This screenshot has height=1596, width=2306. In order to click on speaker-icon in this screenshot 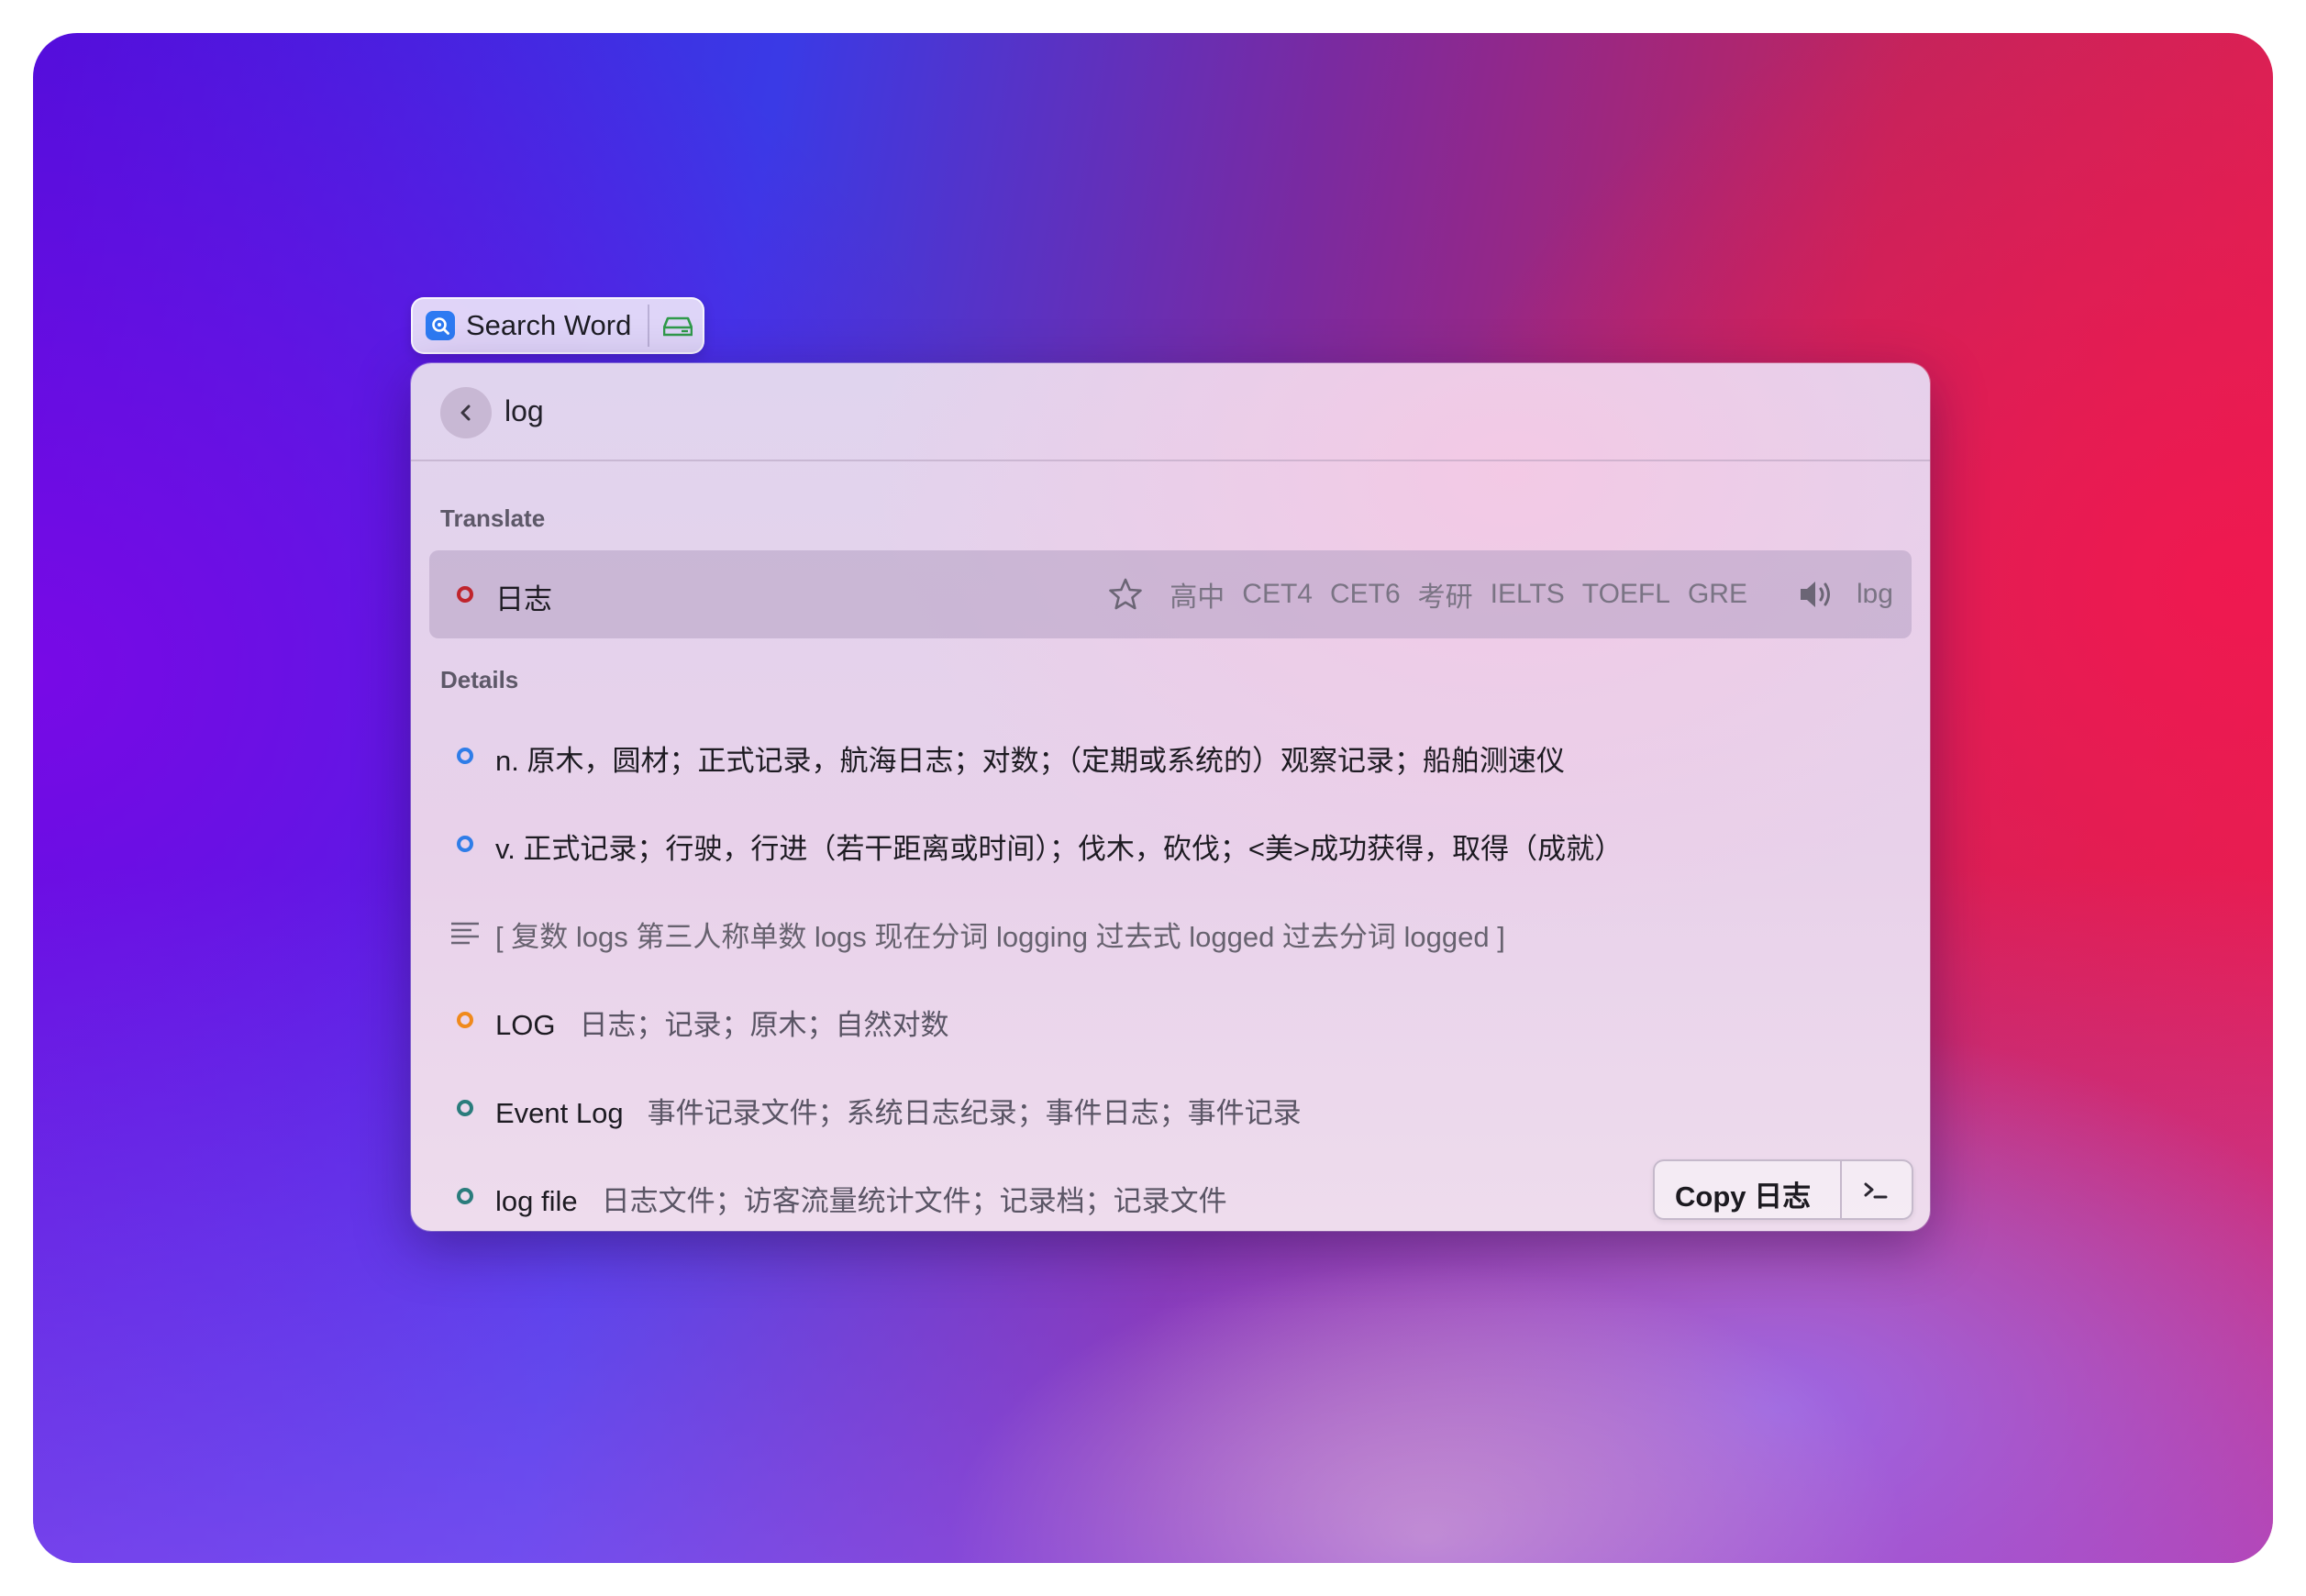, I will do `click(1817, 594)`.